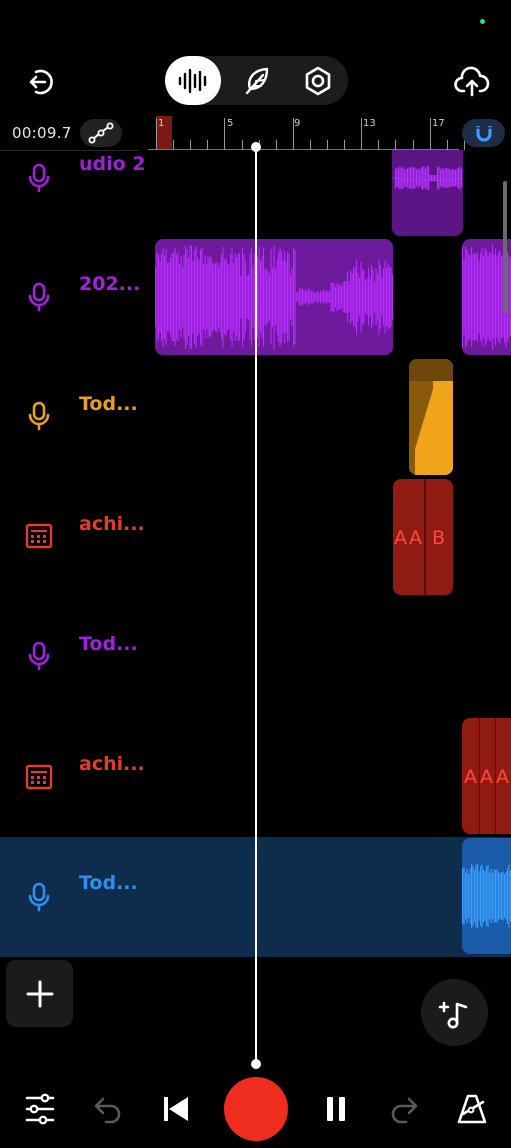 The height and width of the screenshot is (1148, 511). I want to click on hexagon-gear-icon, so click(318, 80).